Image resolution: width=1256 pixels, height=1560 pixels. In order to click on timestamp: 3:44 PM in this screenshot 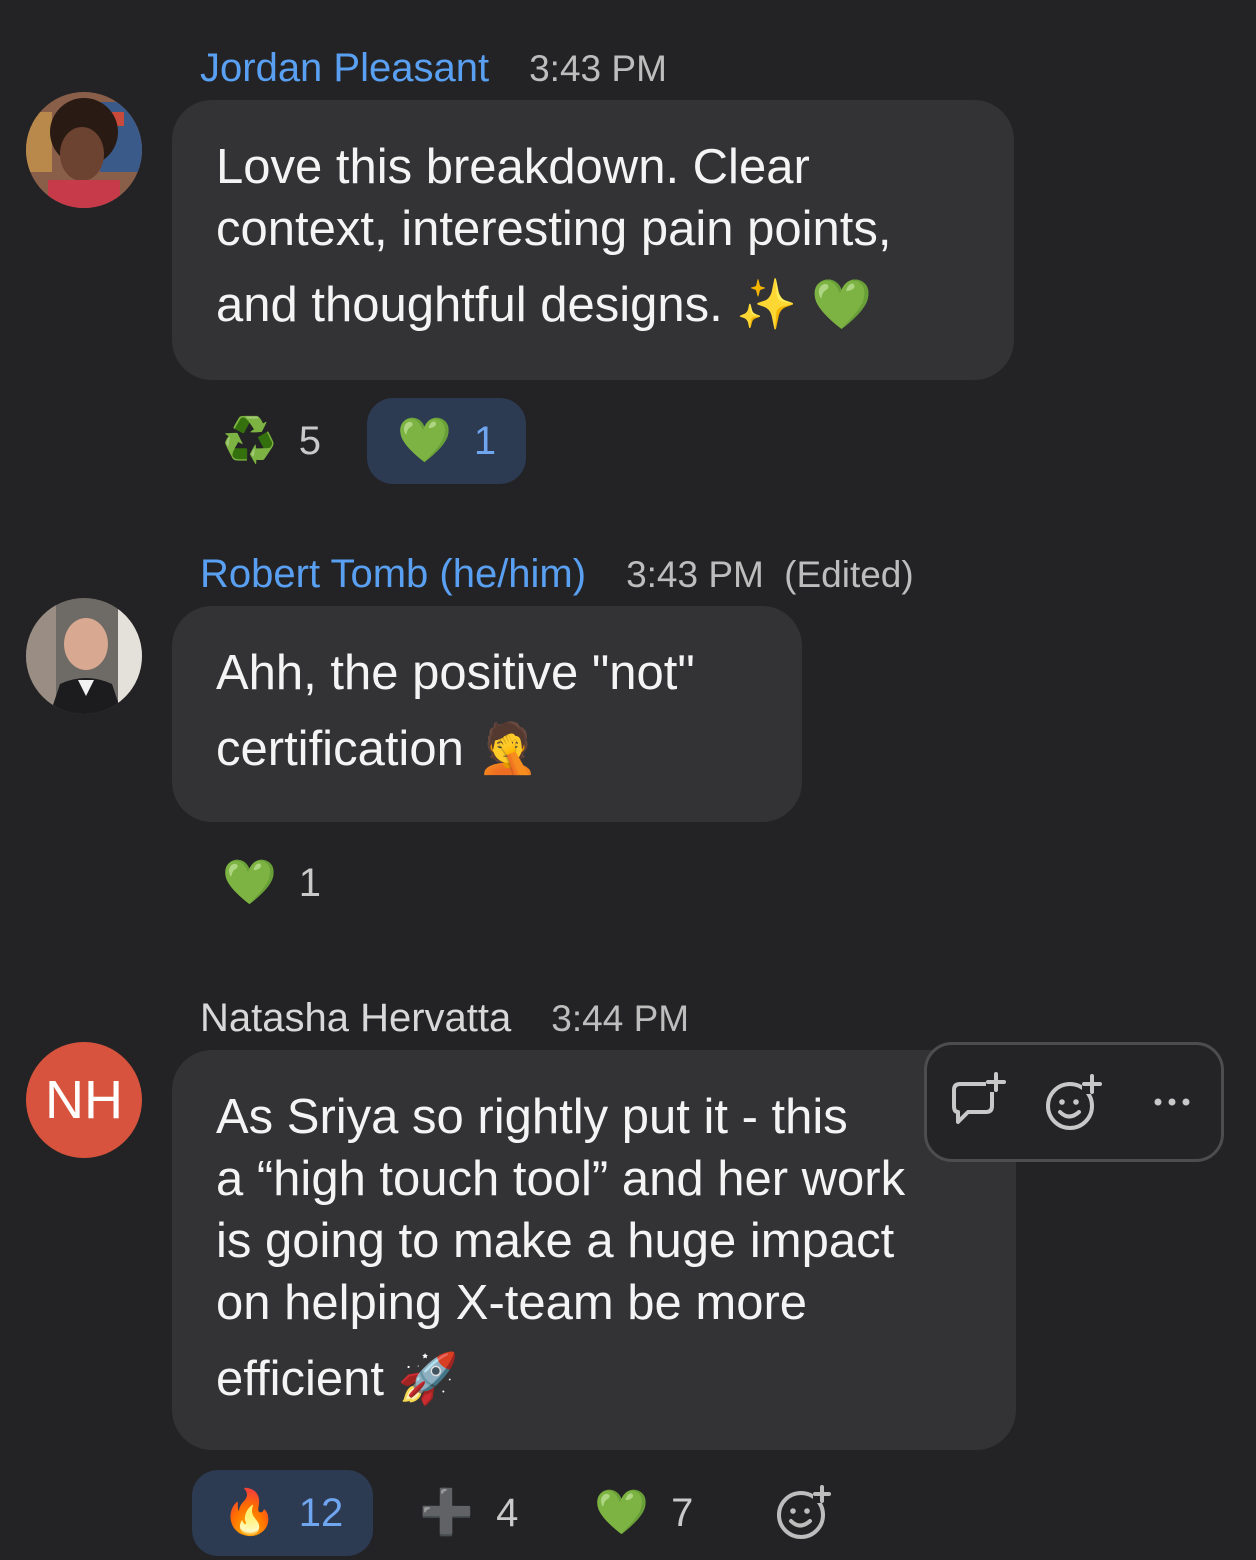, I will do `click(620, 1018)`.